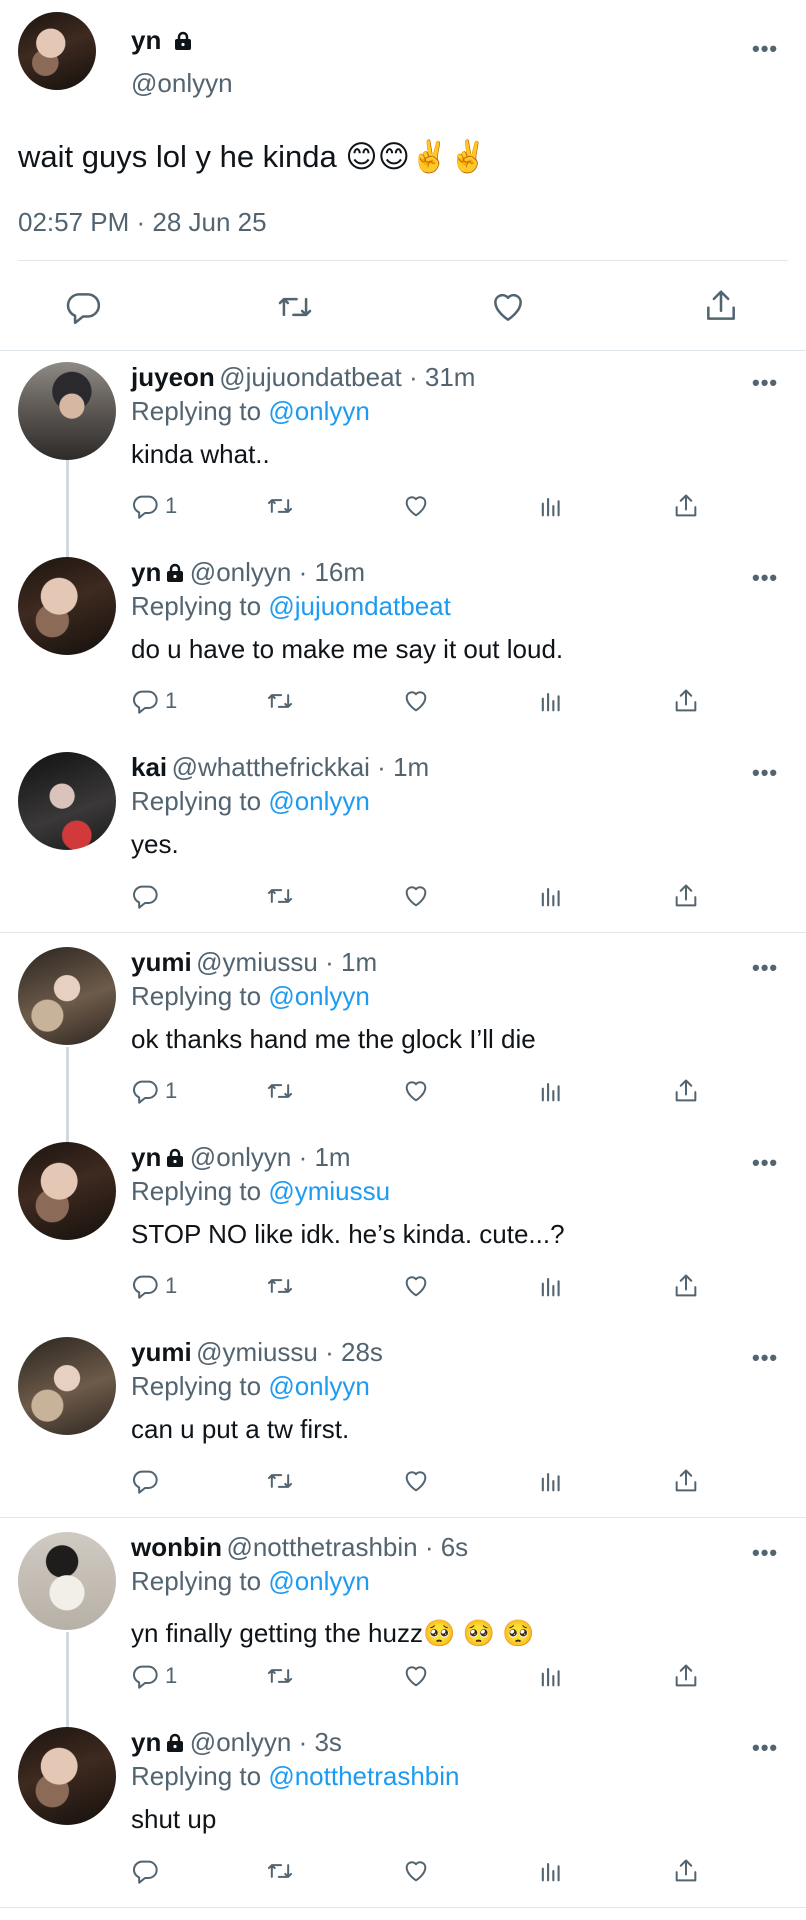 The image size is (806, 1920). What do you see at coordinates (142, 222) in the screenshot?
I see `main-tweet-timestamp: 02:57 PM · 28 Jun 25` at bounding box center [142, 222].